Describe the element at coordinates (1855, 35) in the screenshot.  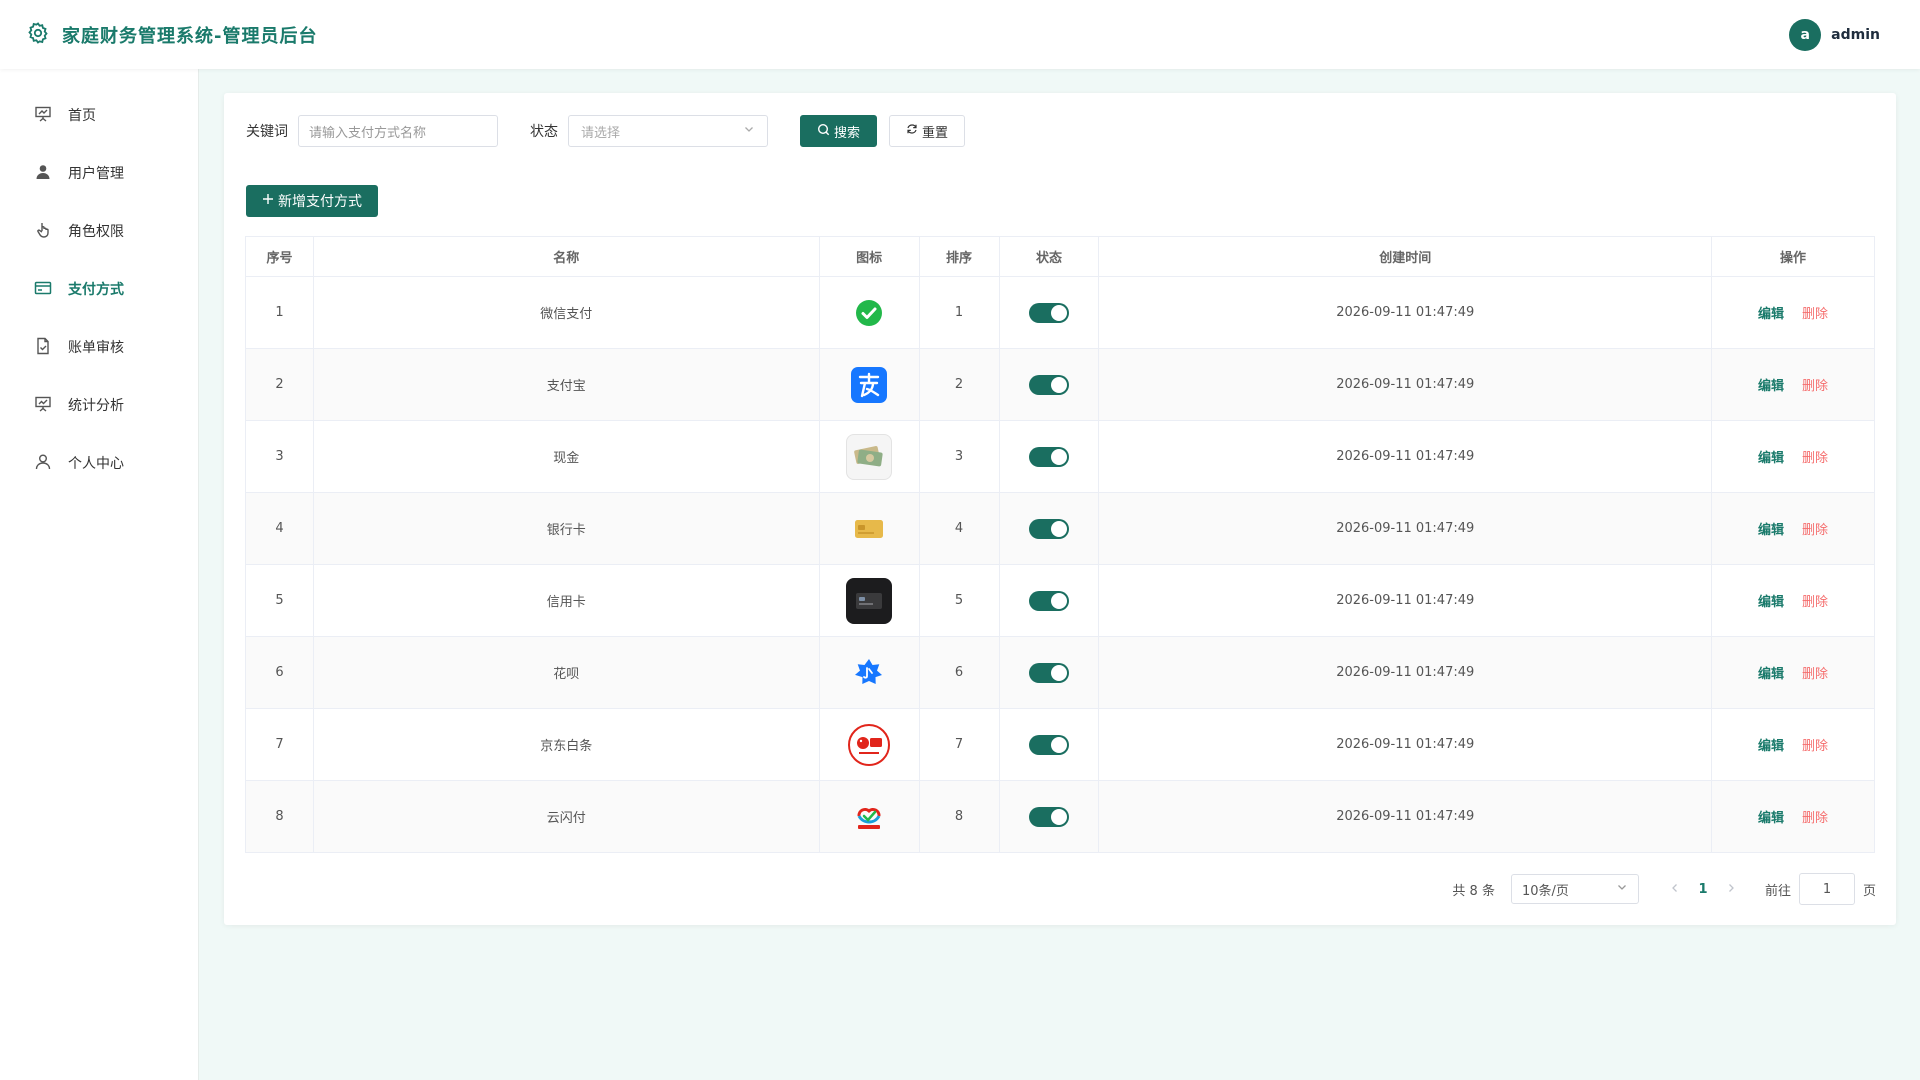
I see `username: admin` at that location.